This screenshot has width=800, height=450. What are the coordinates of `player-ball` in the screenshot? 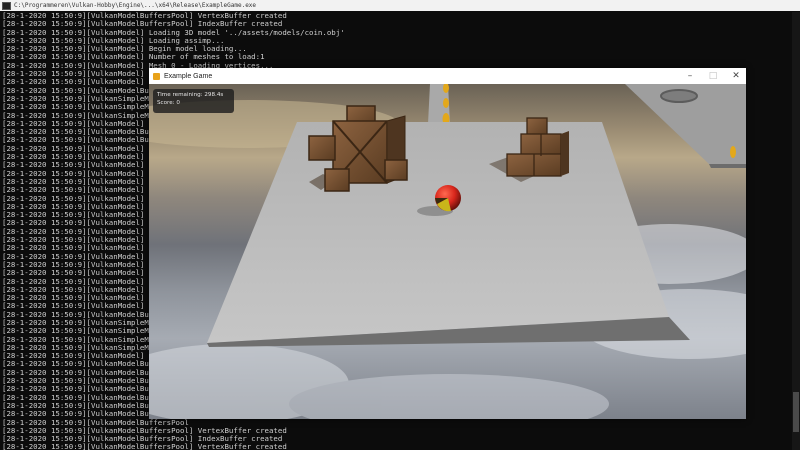 It's located at (448, 198).